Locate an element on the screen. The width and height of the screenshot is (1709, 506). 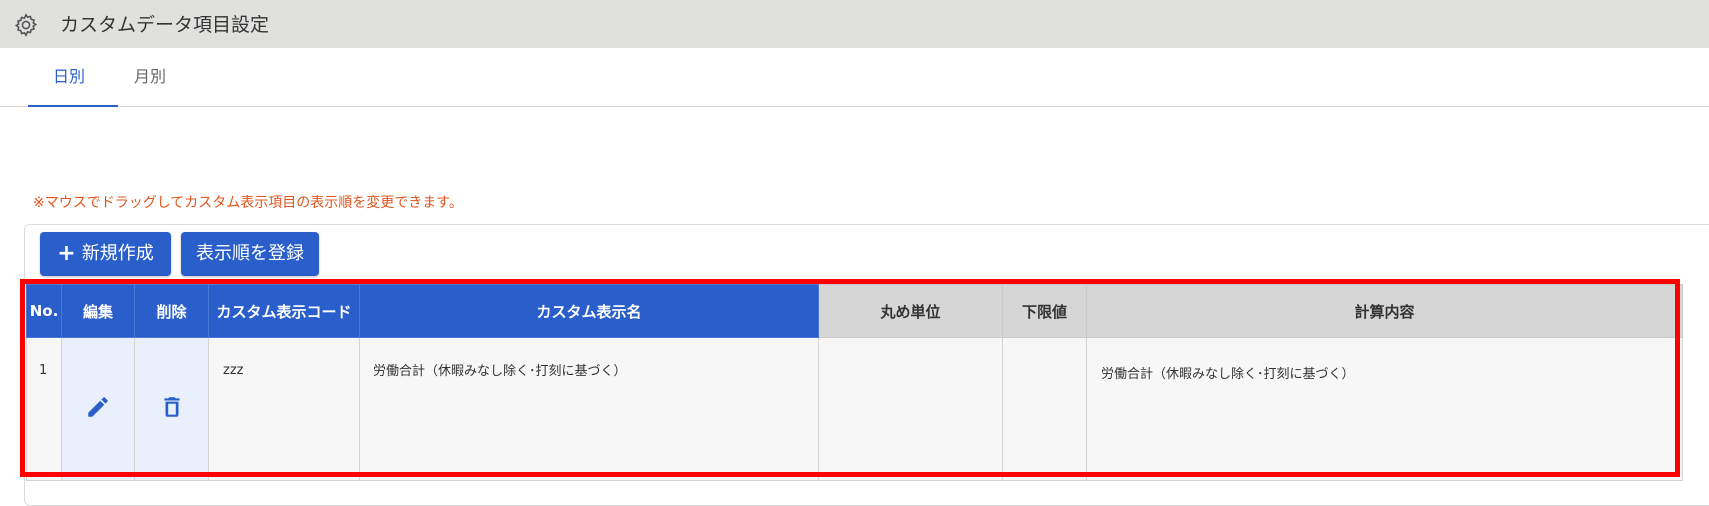
cell-name: 労働合計（休暇みなし除く･打刻に基づく） is located at coordinates (589, 409).